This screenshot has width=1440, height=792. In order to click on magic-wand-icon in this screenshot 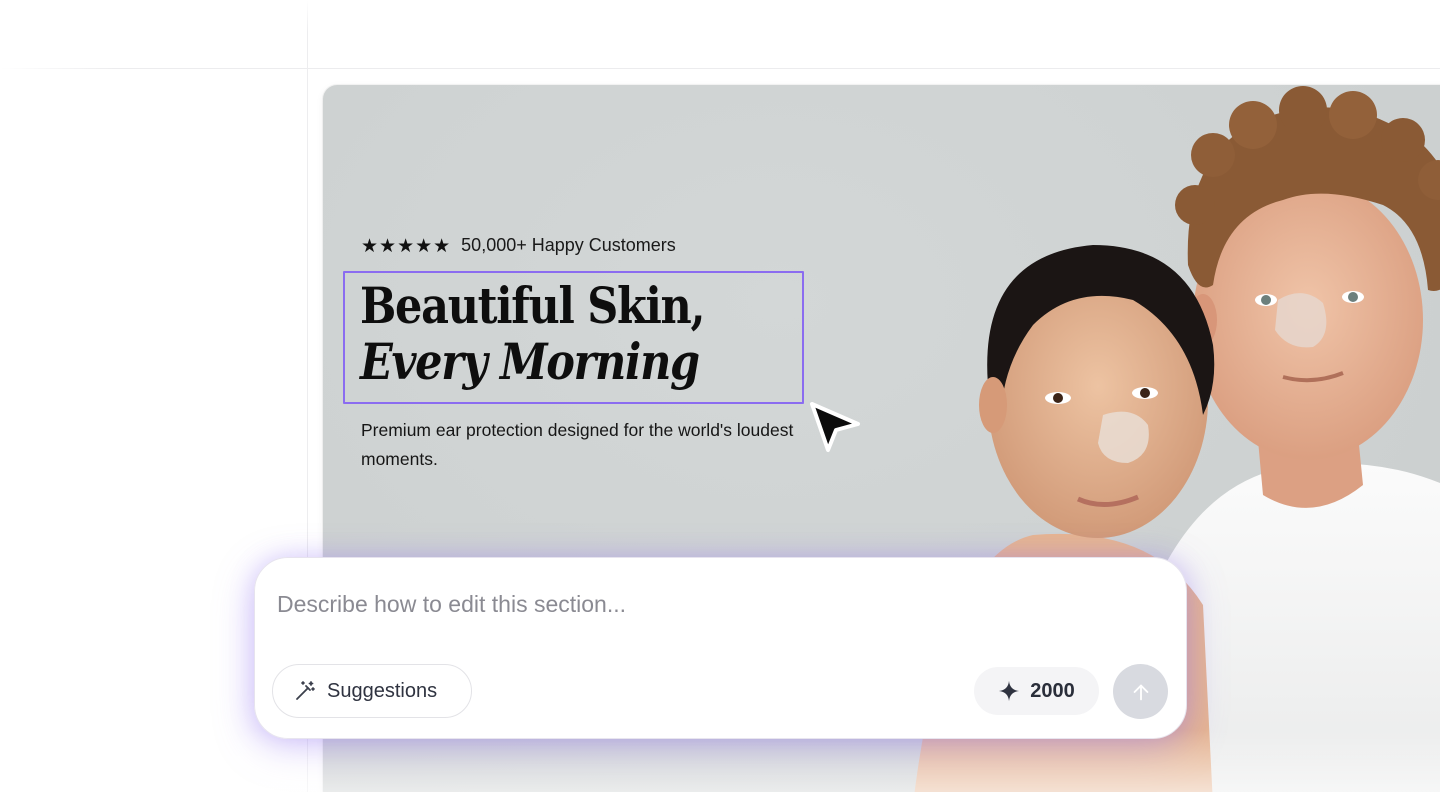, I will do `click(305, 690)`.